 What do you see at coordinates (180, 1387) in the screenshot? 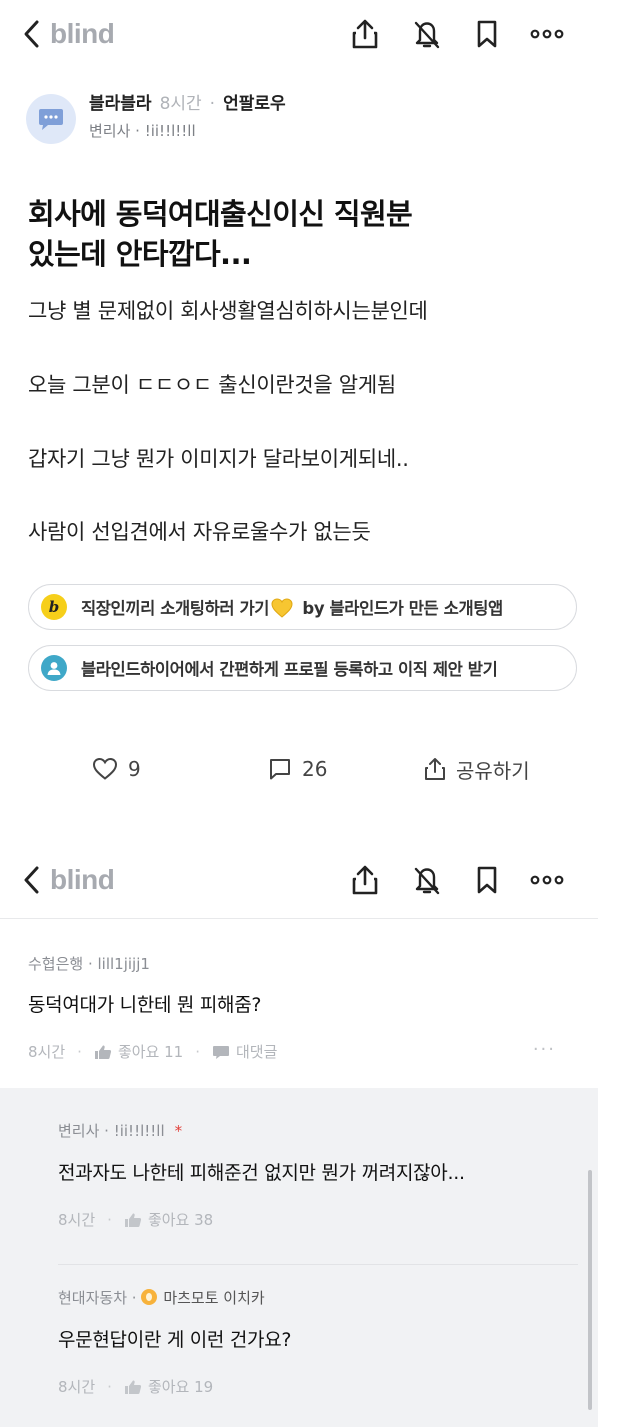
I see `reply-like-count: 좋아요 19` at bounding box center [180, 1387].